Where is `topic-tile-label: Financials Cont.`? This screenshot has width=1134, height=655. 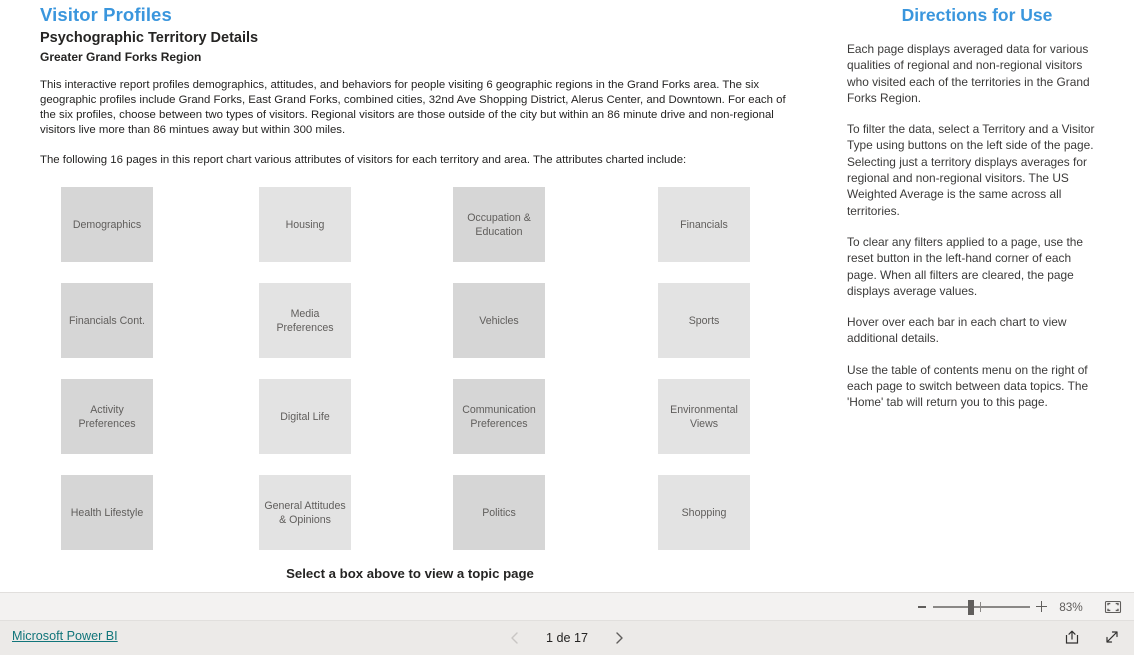 topic-tile-label: Financials Cont. is located at coordinates (107, 320).